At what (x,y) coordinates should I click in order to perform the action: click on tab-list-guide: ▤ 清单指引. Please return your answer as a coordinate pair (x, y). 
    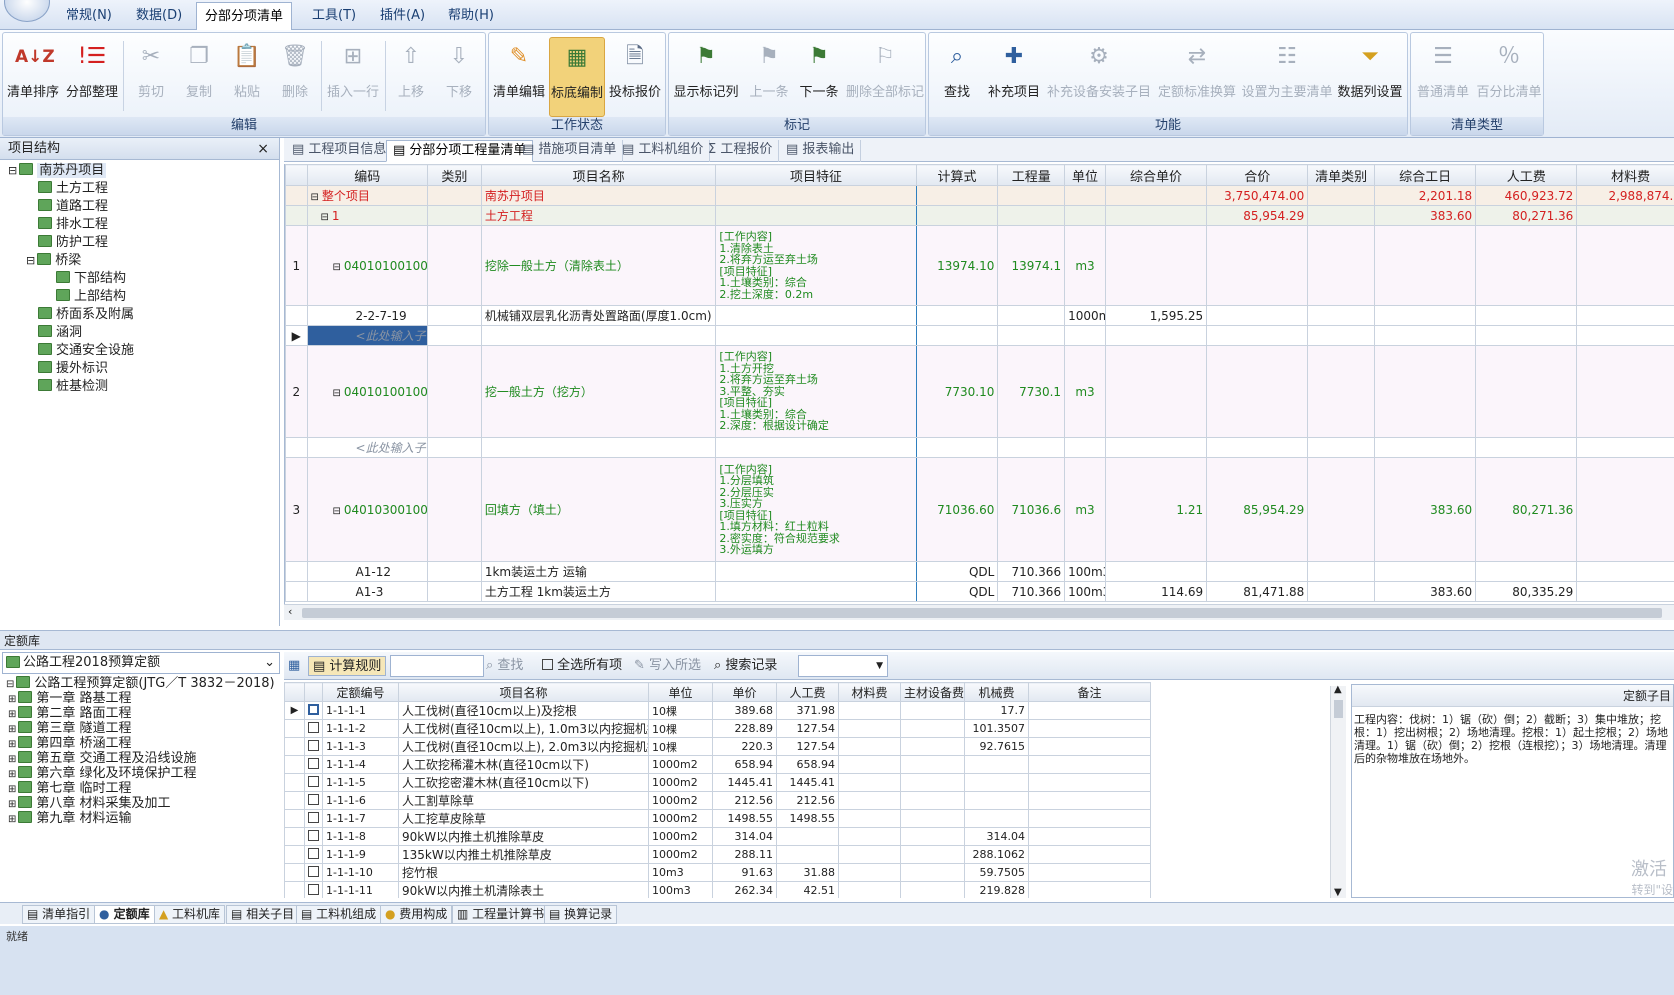
    Looking at the image, I should click on (59, 914).